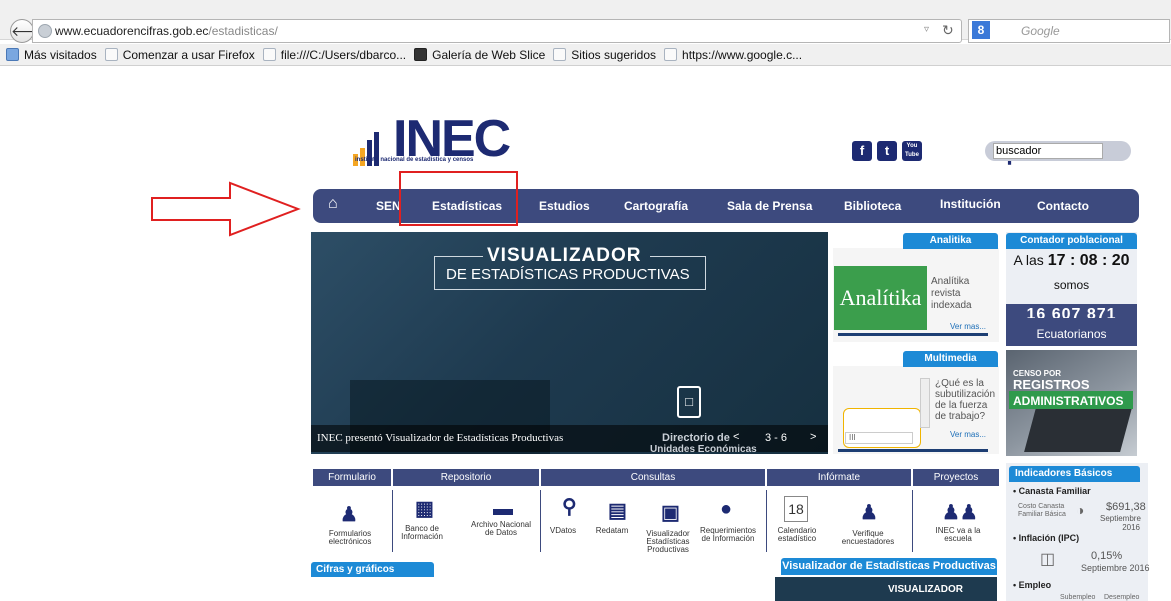 The height and width of the screenshot is (601, 1171). Describe the element at coordinates (796, 509) in the screenshot. I see `calendar-icon: 18` at that location.